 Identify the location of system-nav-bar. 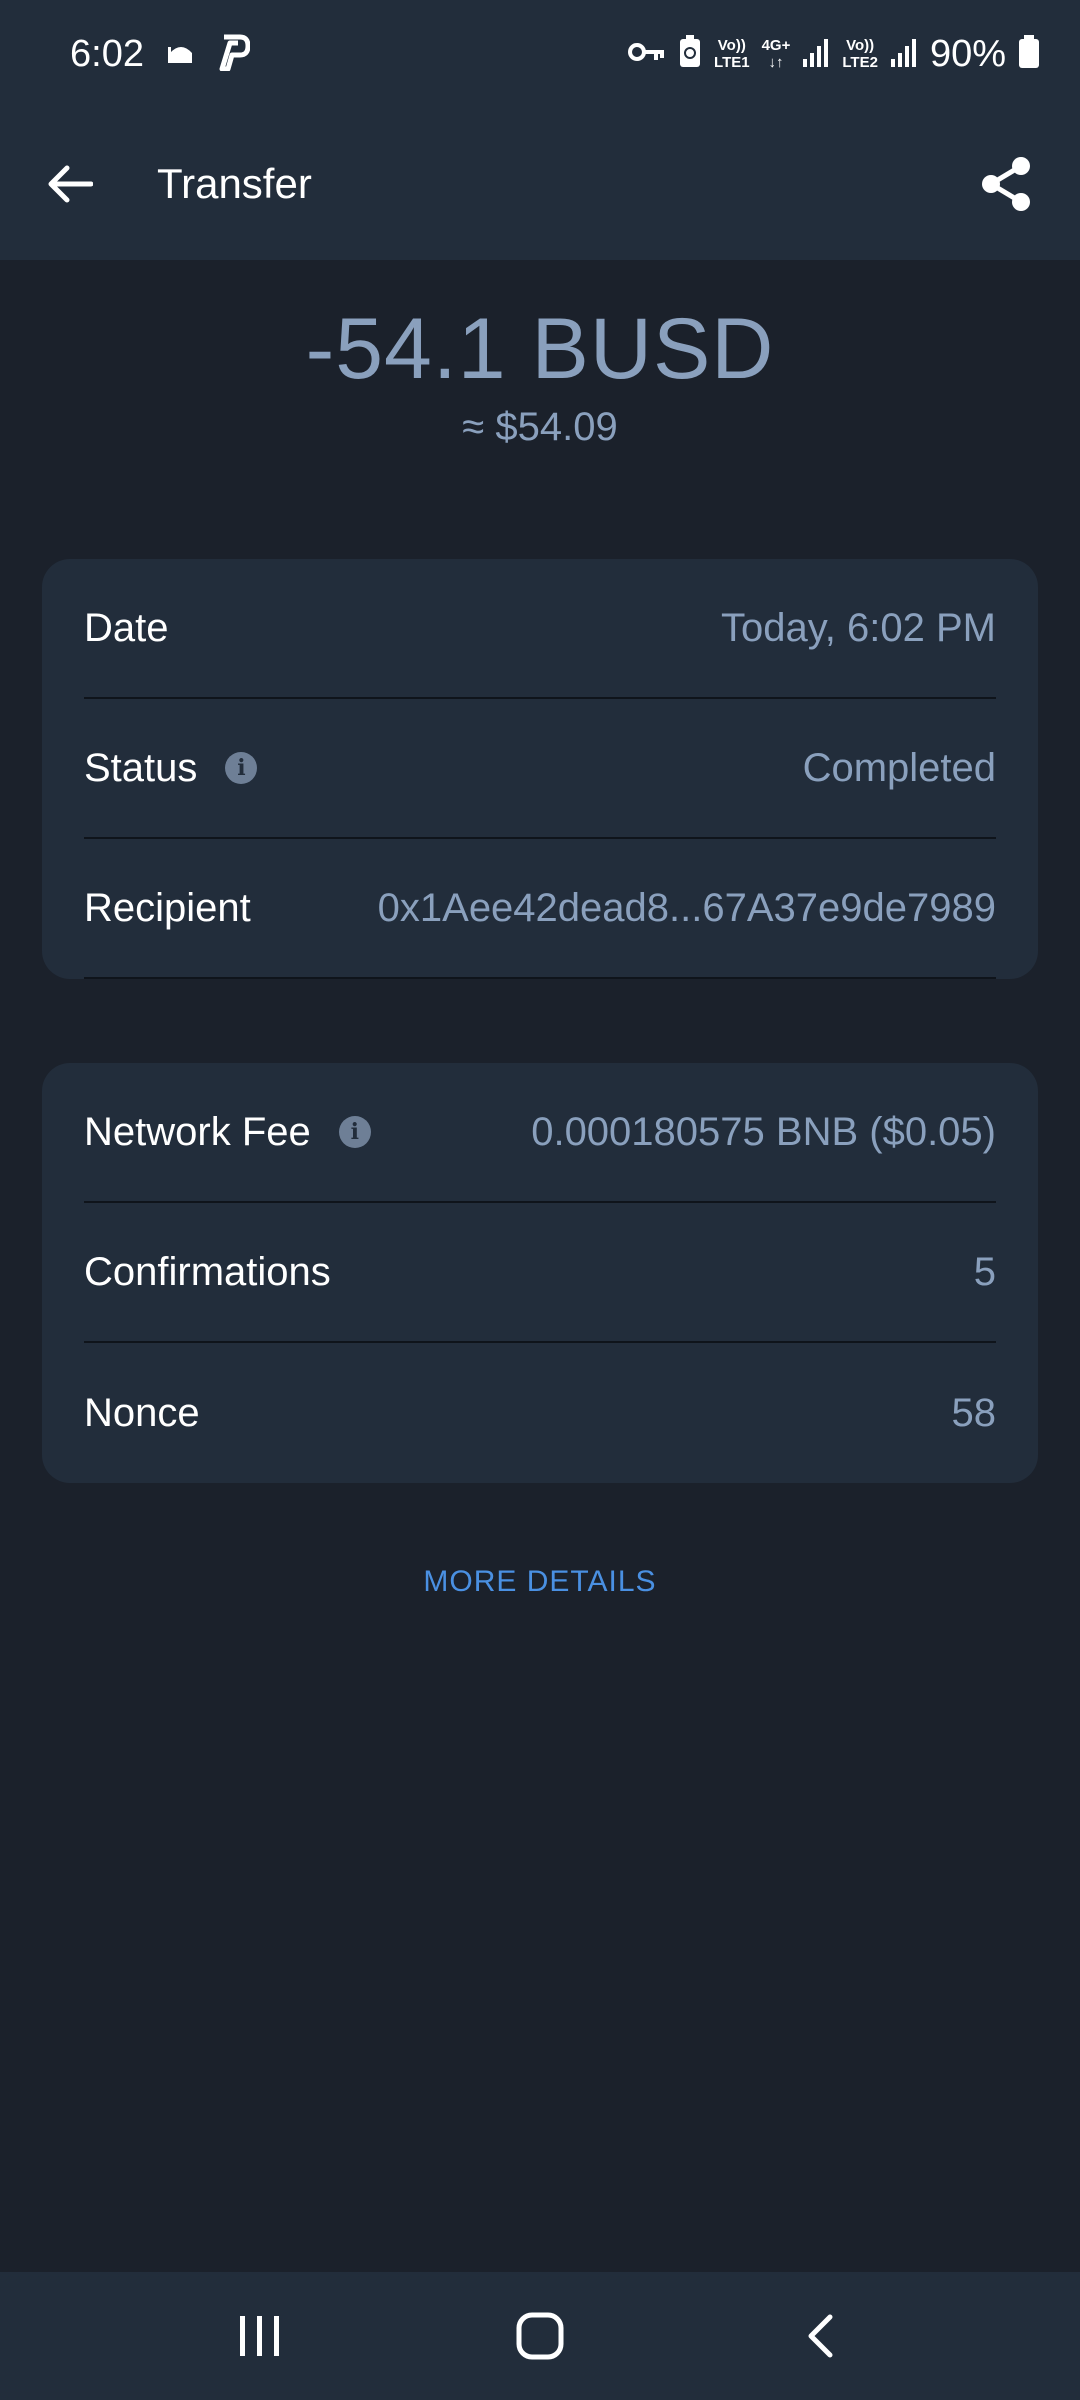
(540, 2336).